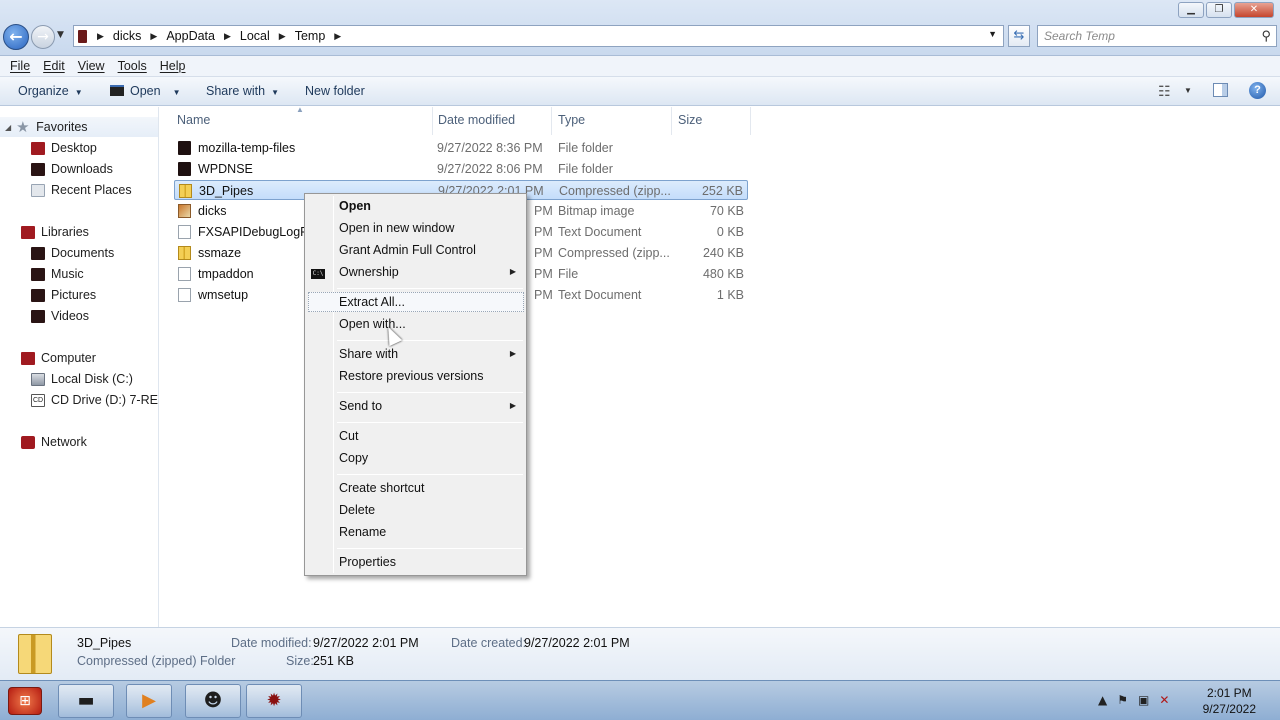 The width and height of the screenshot is (1280, 720). Describe the element at coordinates (72, 253) in the screenshot. I see `nav-item-documents: Documents` at that location.